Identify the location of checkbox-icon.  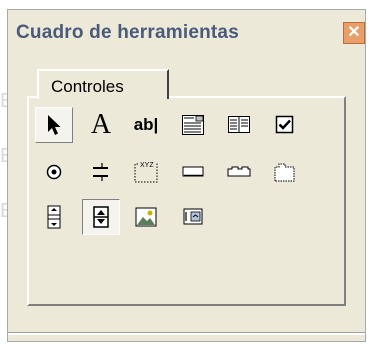
(284, 124).